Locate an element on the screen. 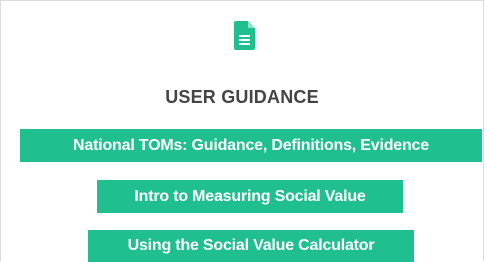  document-icon is located at coordinates (244, 35).